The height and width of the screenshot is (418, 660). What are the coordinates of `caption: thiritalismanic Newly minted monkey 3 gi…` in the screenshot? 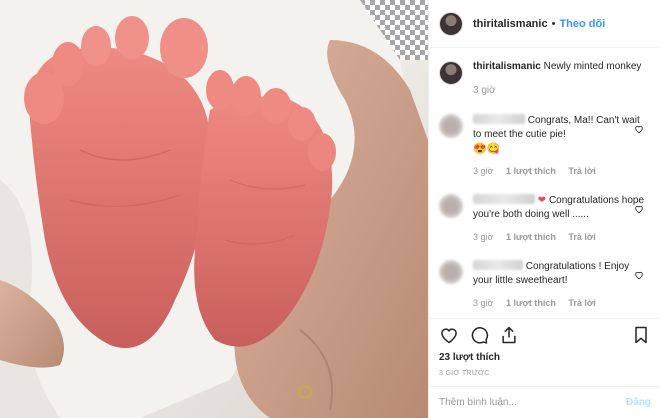 It's located at (544, 79).